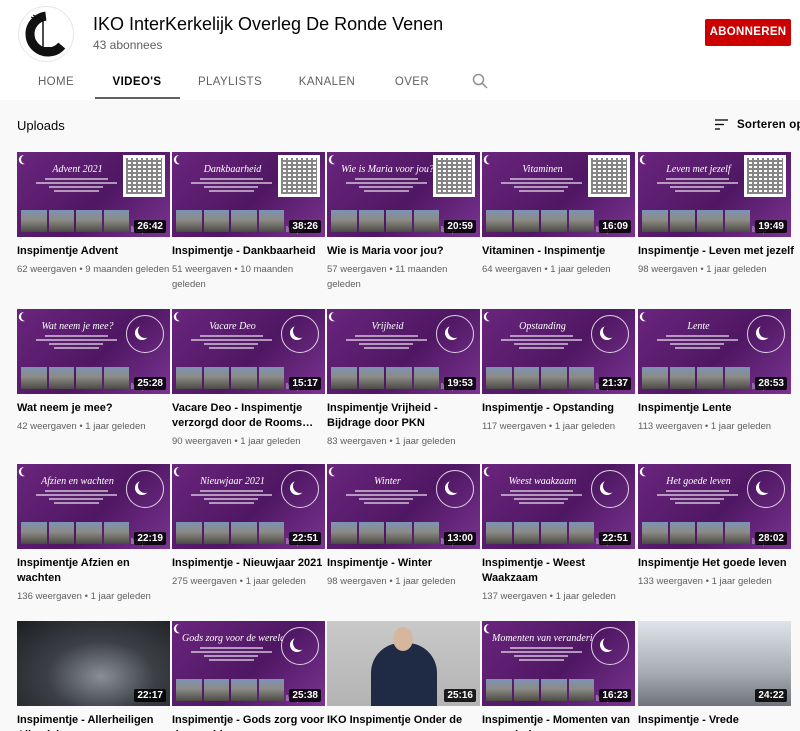  I want to click on tab-about: OVER, so click(412, 82).